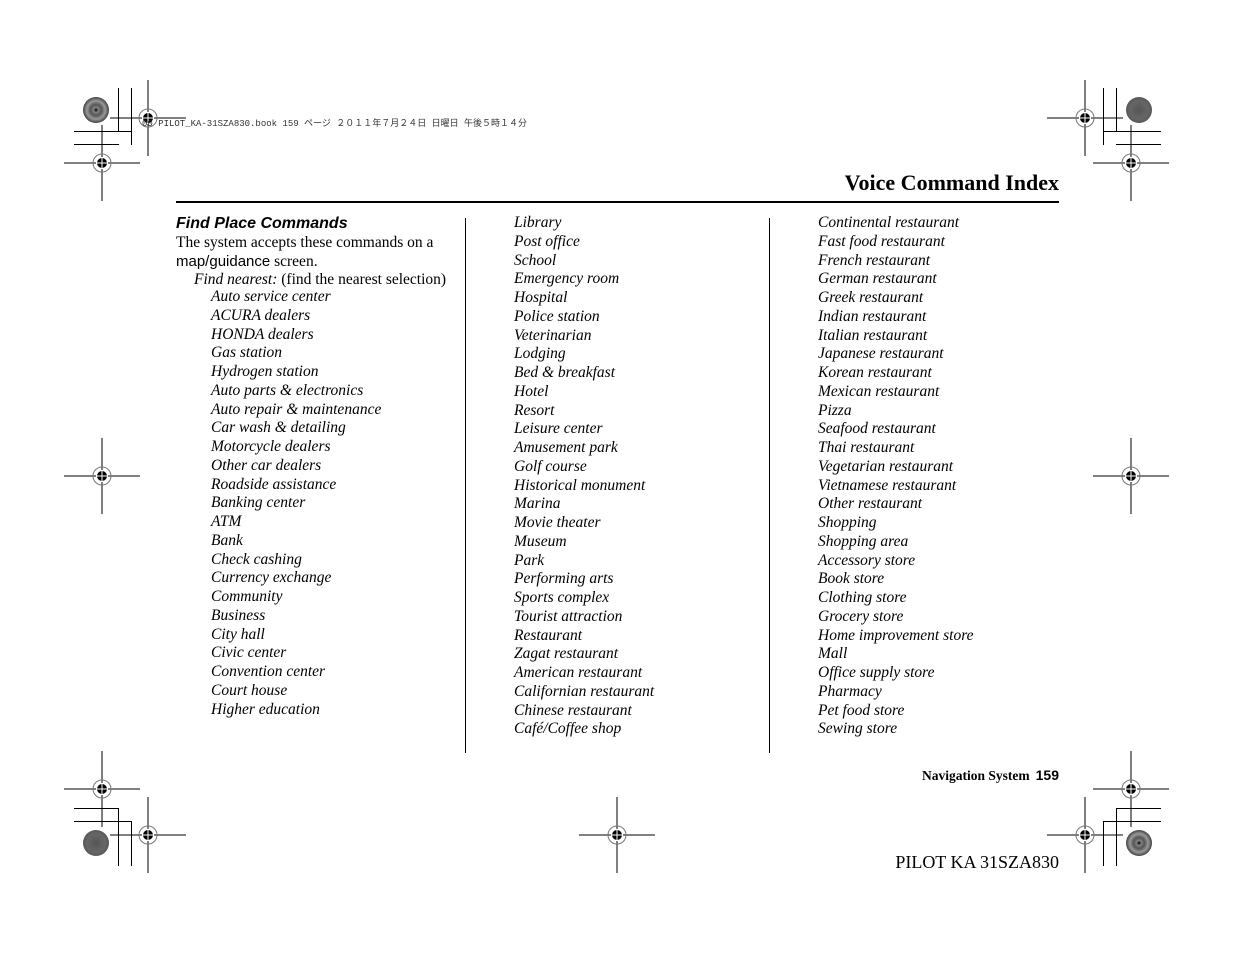 This screenshot has width=1235, height=954. What do you see at coordinates (568, 616) in the screenshot?
I see `command-item: Tourist attraction` at bounding box center [568, 616].